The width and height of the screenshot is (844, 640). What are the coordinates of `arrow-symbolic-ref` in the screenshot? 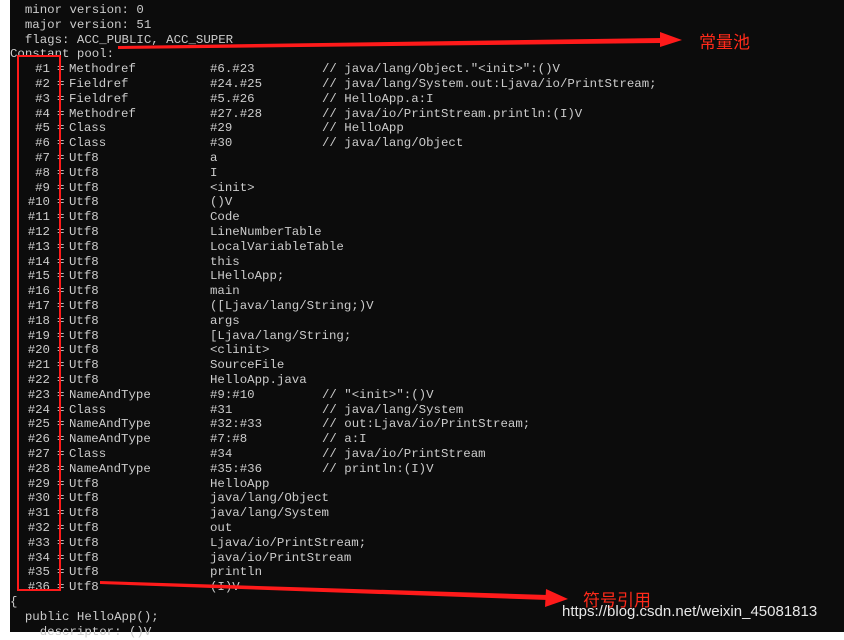 It's located at (334, 594).